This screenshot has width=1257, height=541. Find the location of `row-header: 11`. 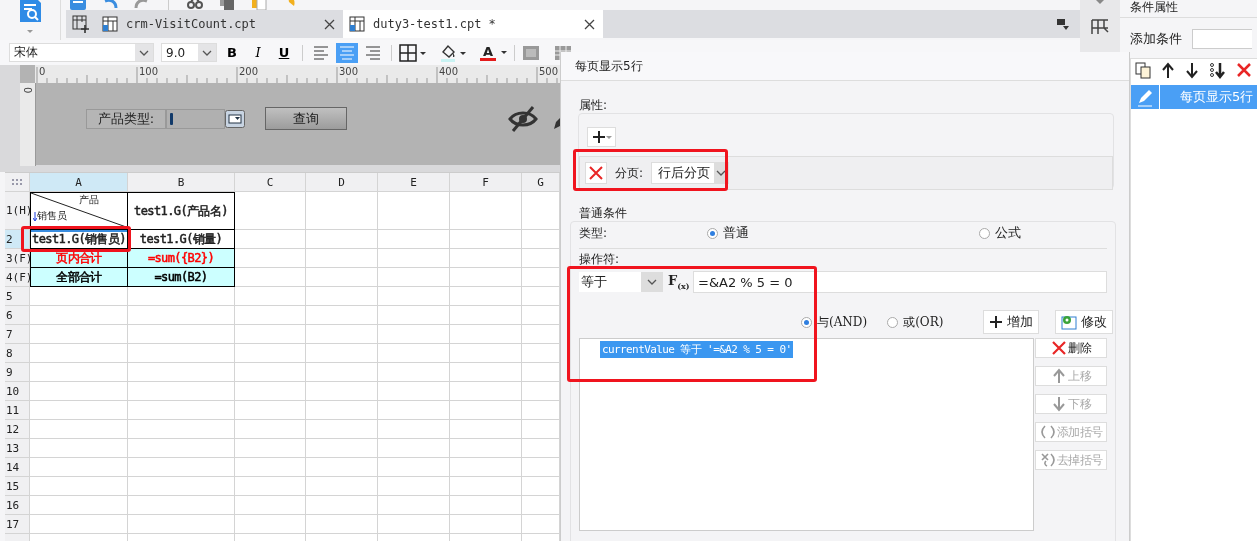

row-header: 11 is located at coordinates (17, 410).